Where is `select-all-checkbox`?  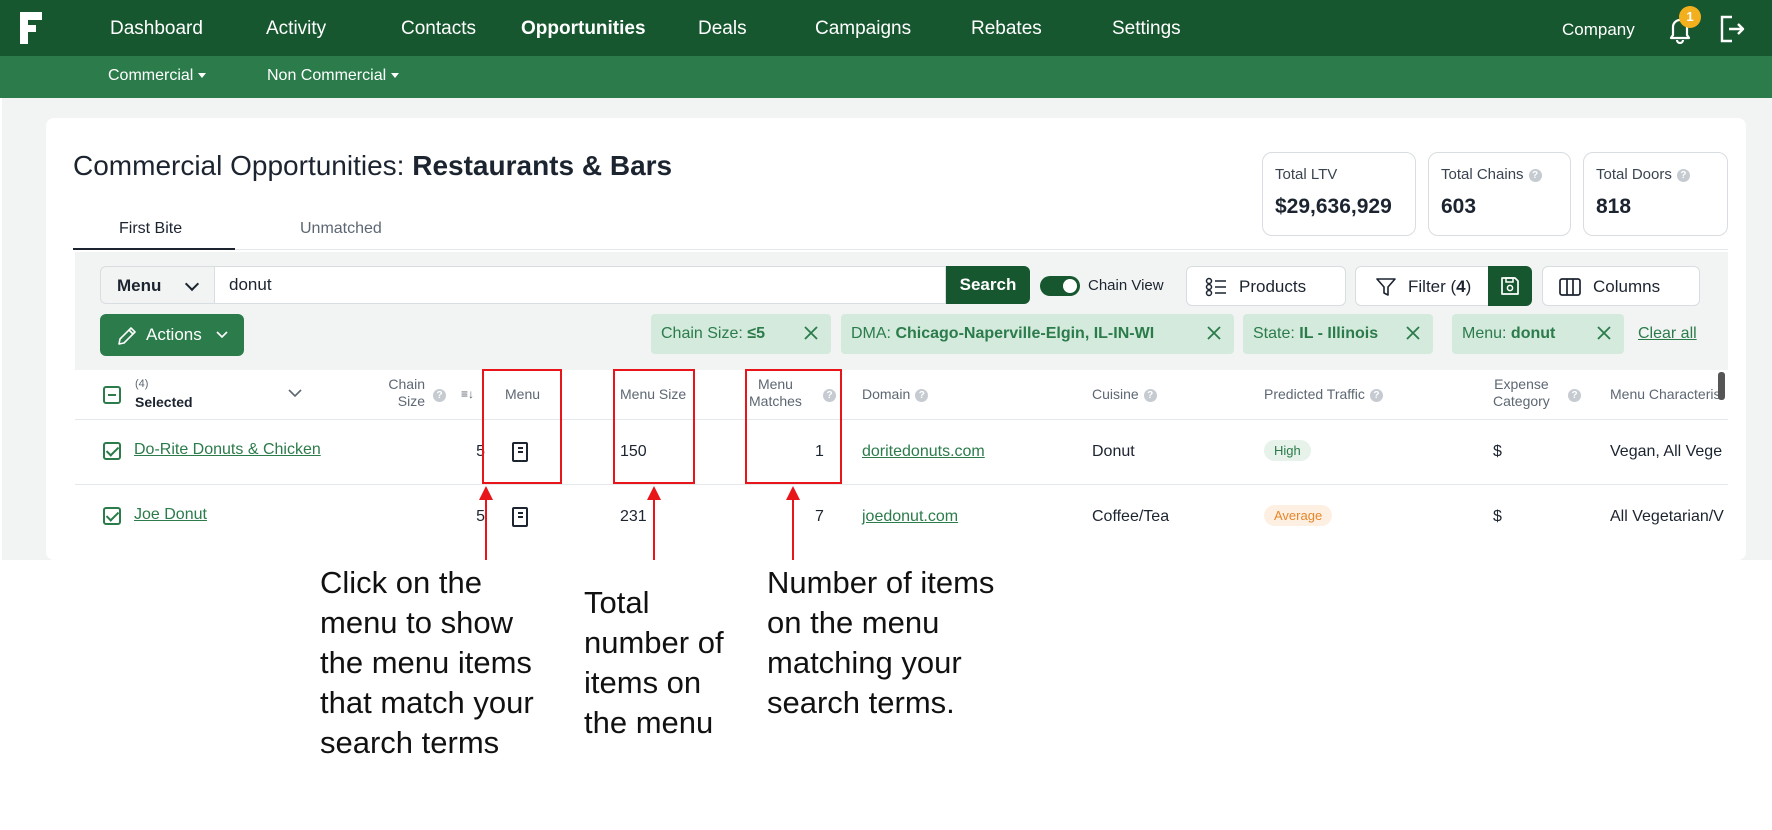
select-all-checkbox is located at coordinates (112, 395).